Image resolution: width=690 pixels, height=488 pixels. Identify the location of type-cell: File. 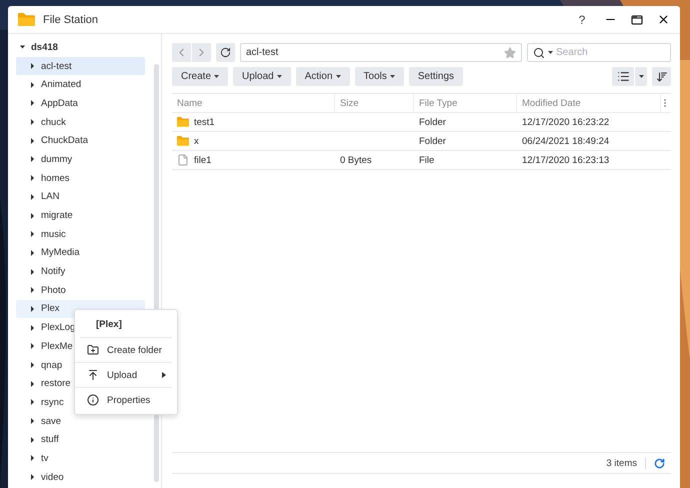
(465, 160).